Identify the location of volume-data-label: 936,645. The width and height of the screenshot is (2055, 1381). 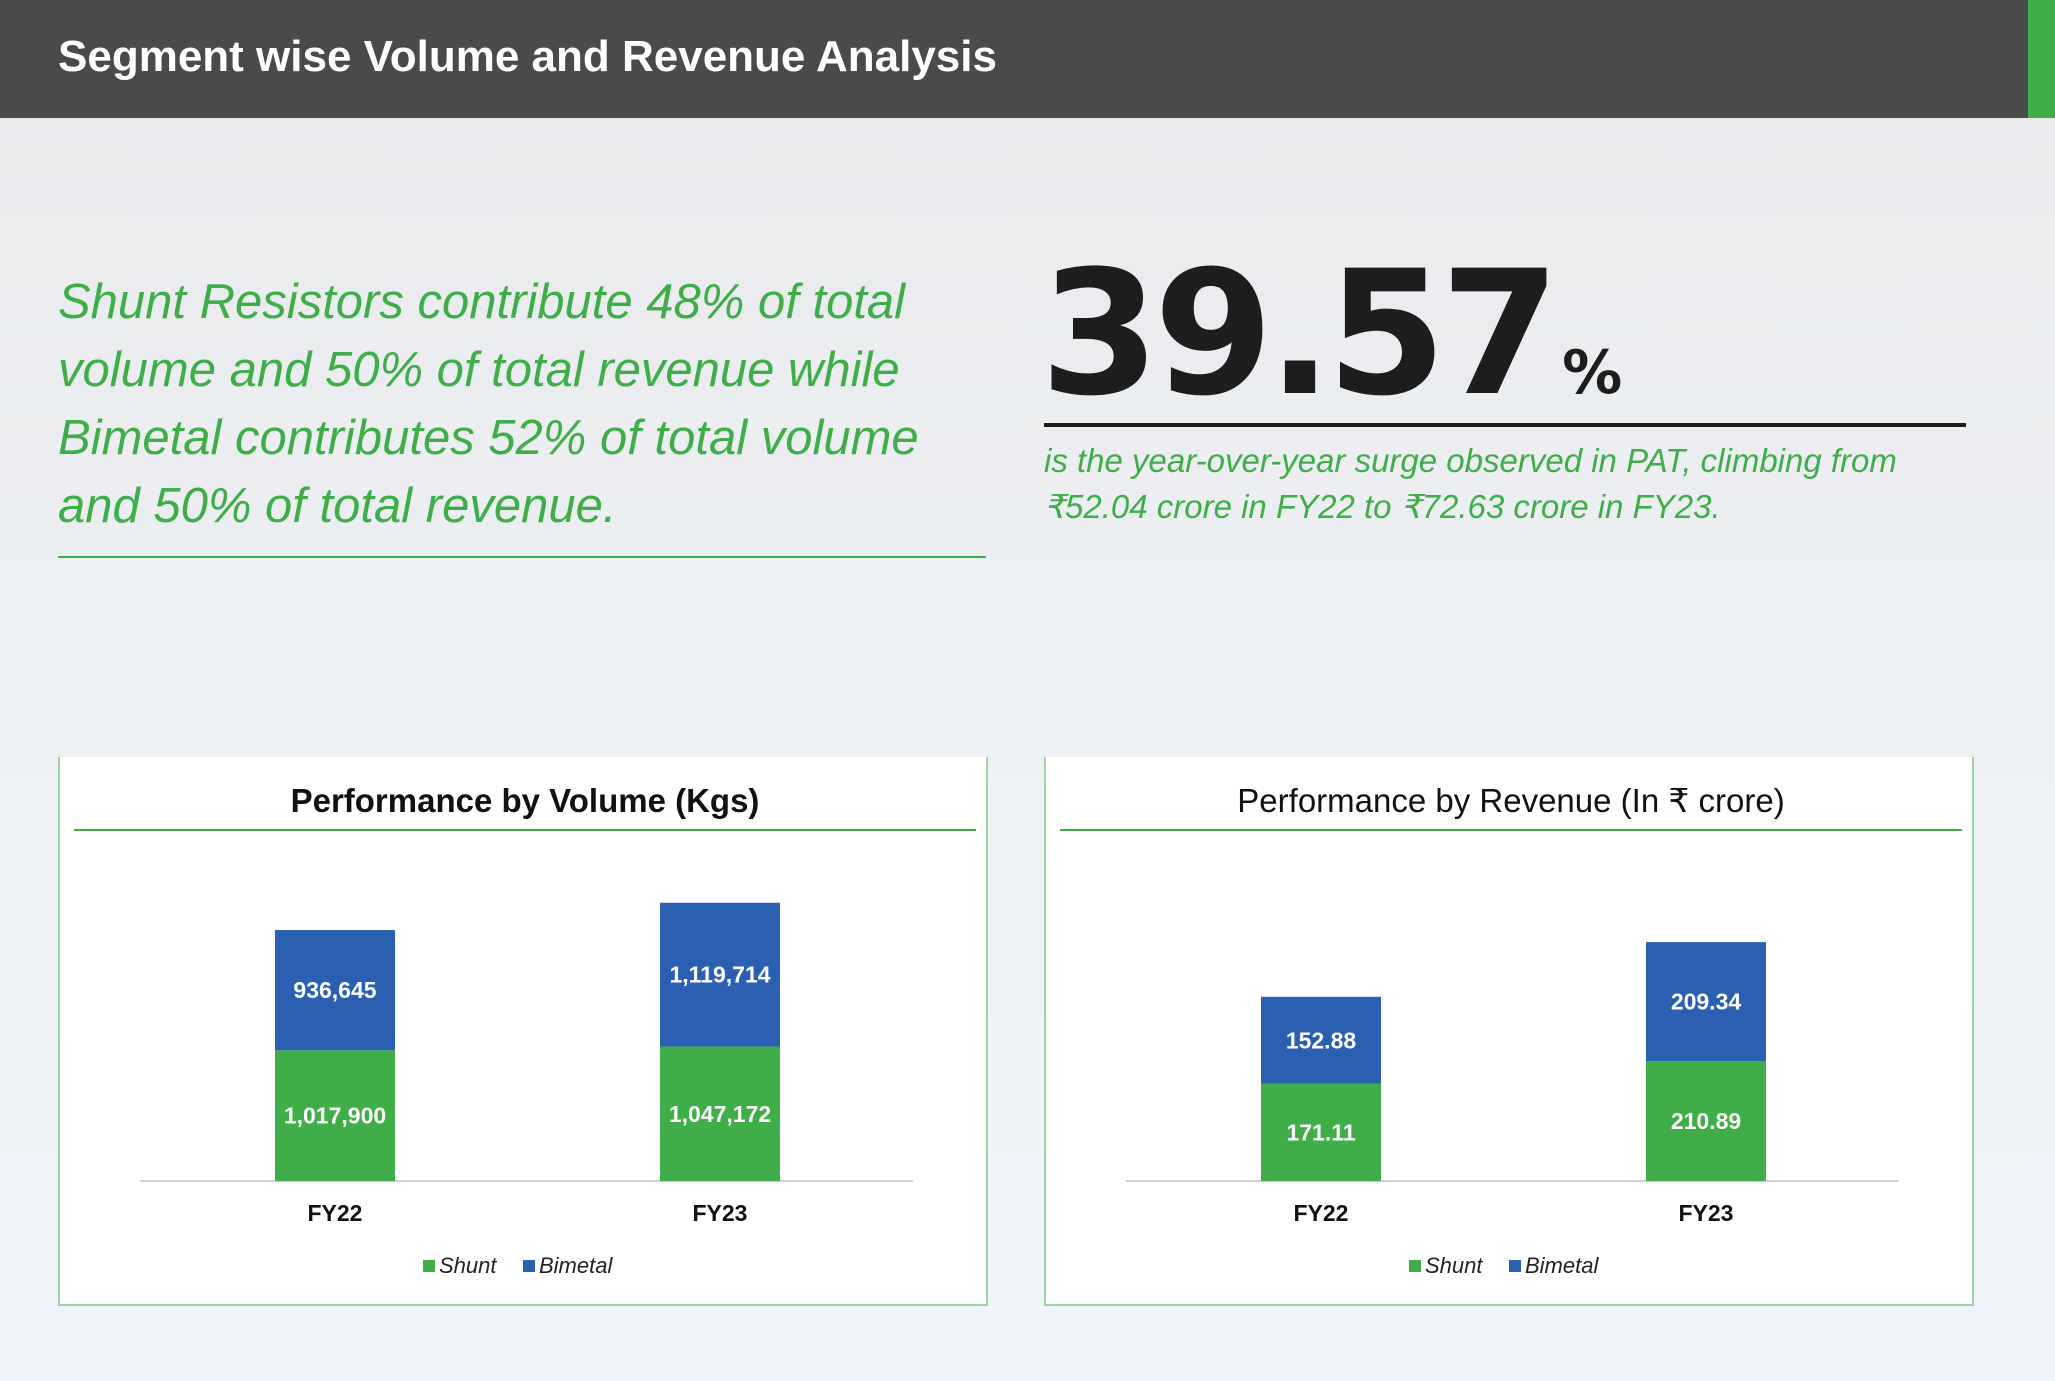
(334, 990).